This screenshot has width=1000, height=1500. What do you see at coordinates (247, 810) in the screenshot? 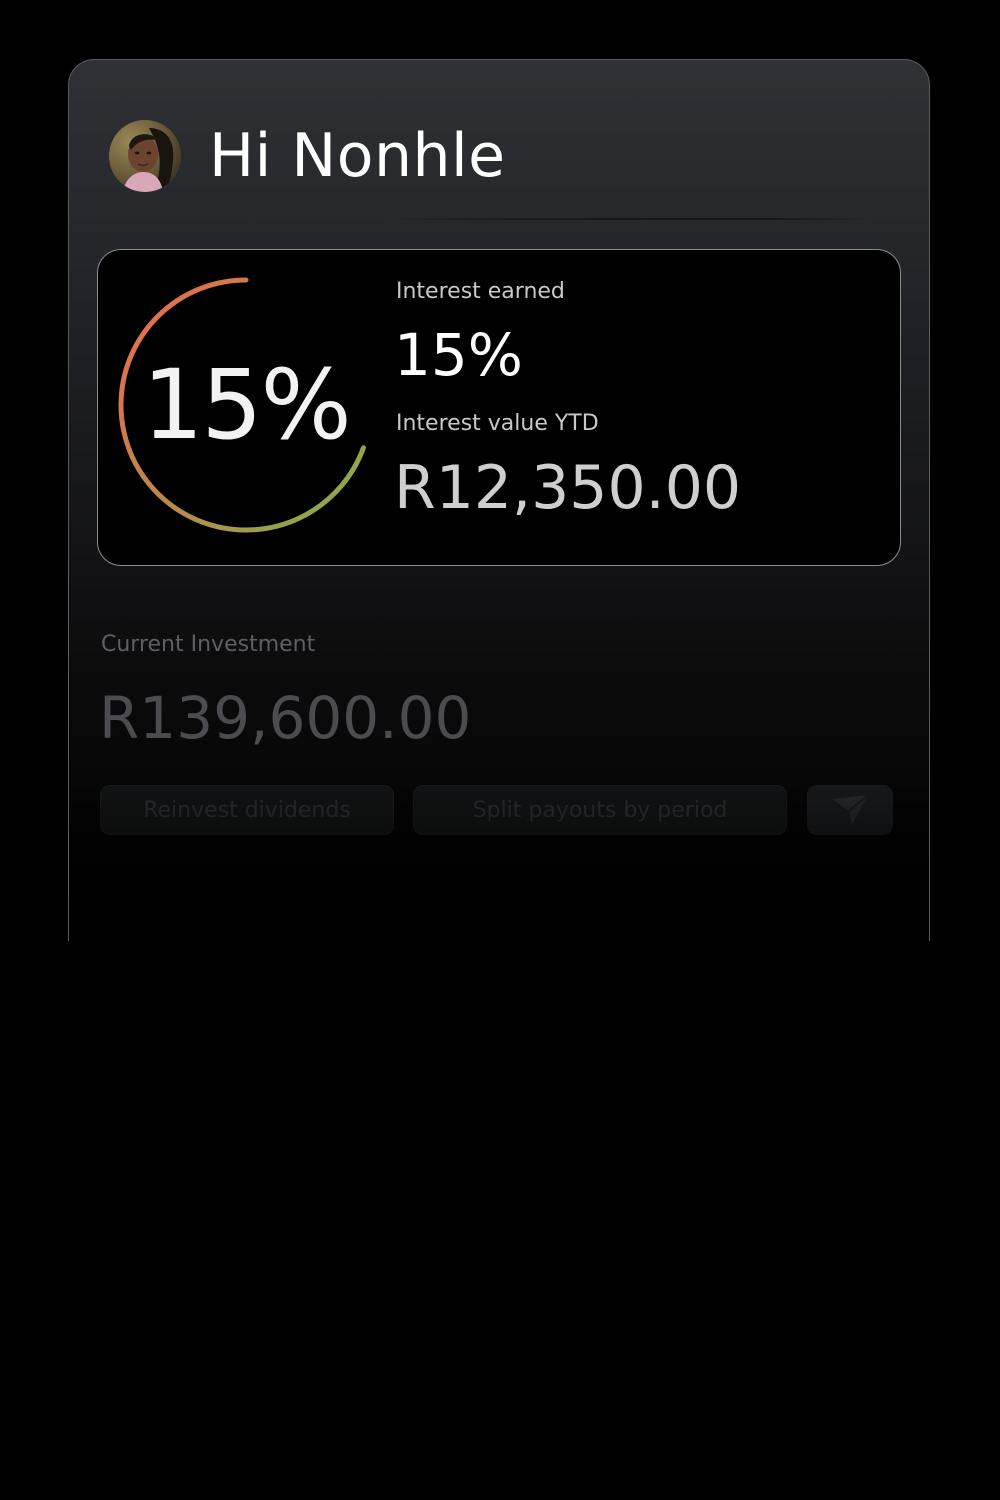
I see `reinvest-dividends-button: Reinvest dividends` at bounding box center [247, 810].